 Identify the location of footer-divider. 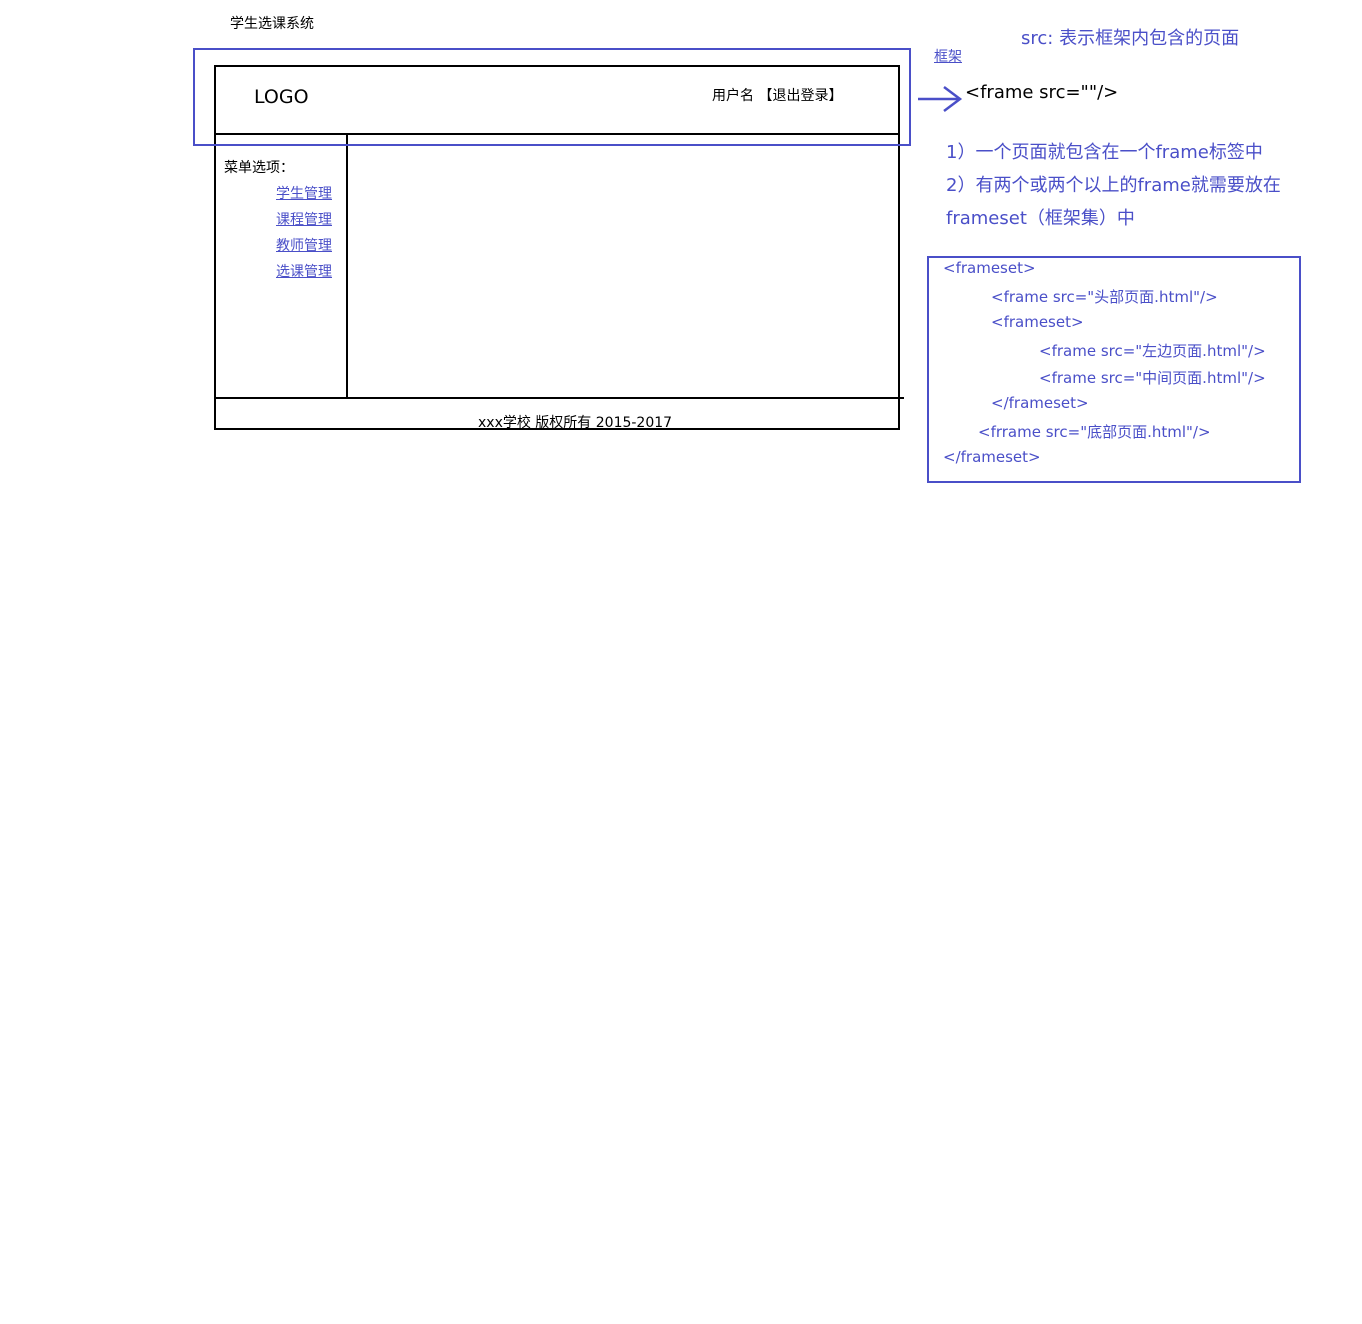
(559, 398).